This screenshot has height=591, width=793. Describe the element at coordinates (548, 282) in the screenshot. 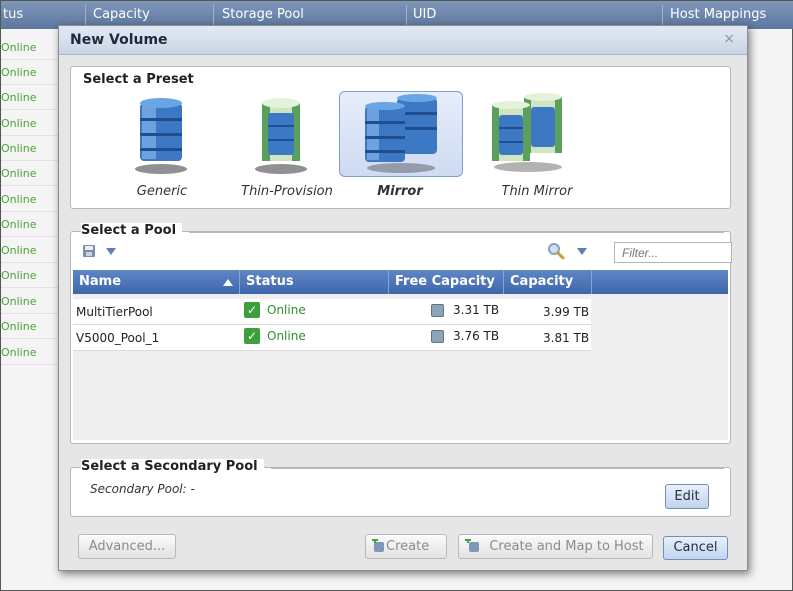

I see `column-header-capacity: Capacity` at that location.